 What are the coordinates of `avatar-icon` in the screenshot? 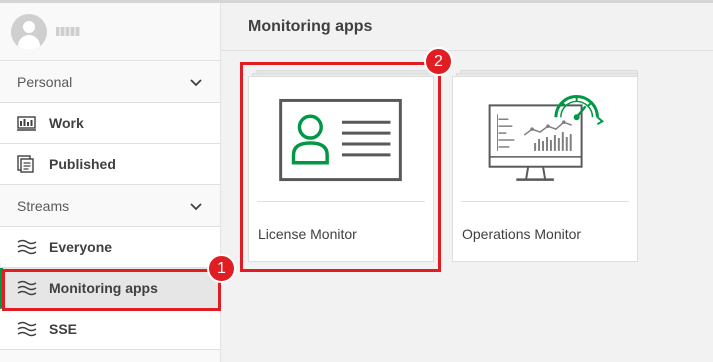 It's located at (29, 31).